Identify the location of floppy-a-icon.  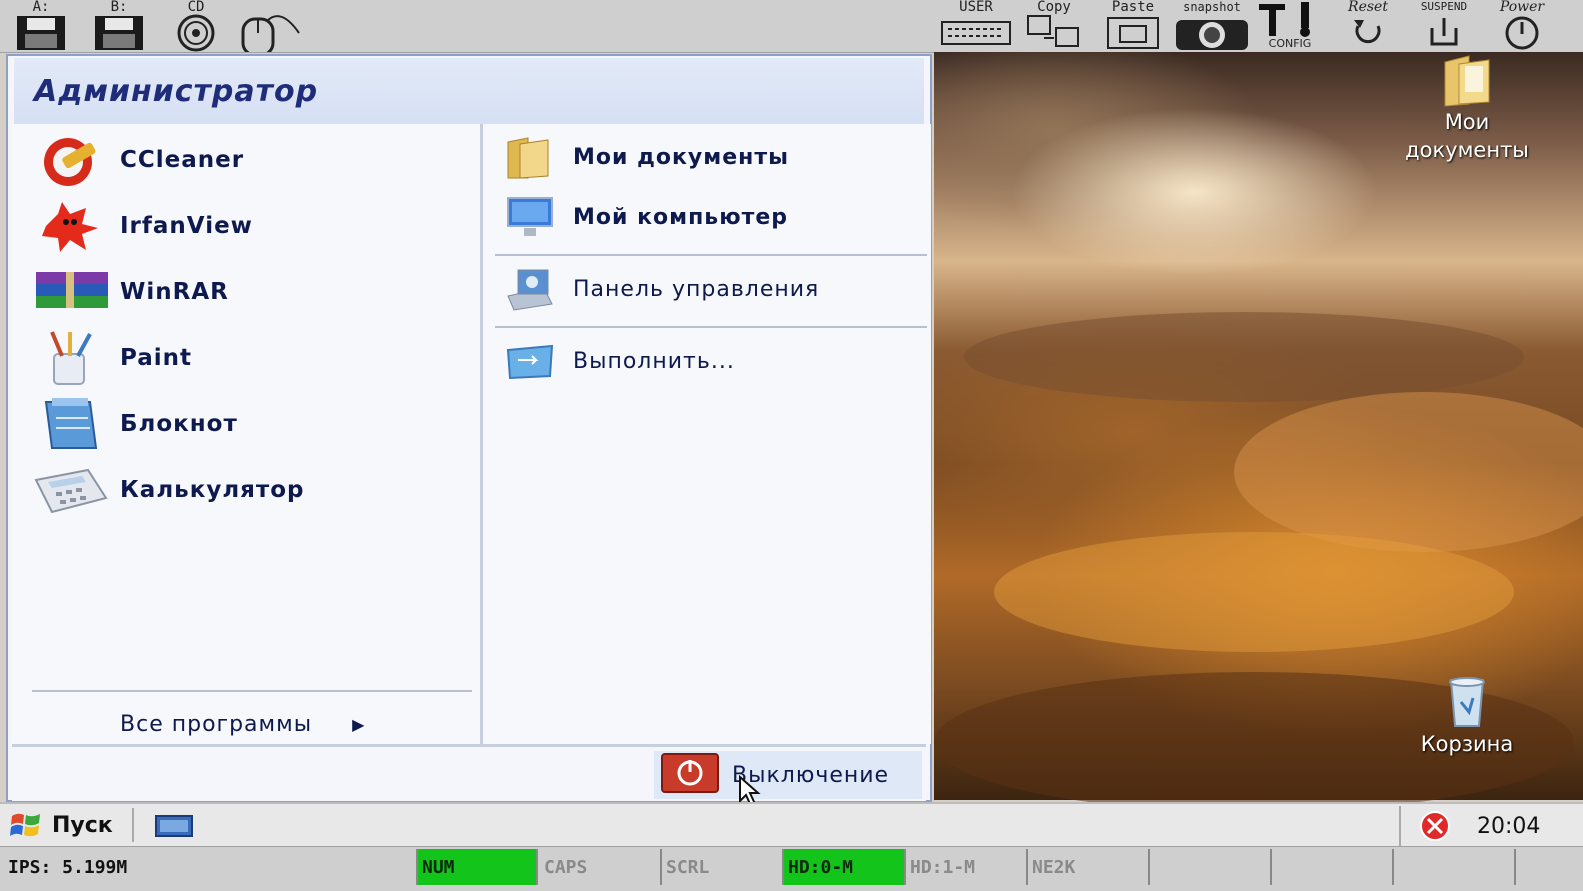
(41, 33).